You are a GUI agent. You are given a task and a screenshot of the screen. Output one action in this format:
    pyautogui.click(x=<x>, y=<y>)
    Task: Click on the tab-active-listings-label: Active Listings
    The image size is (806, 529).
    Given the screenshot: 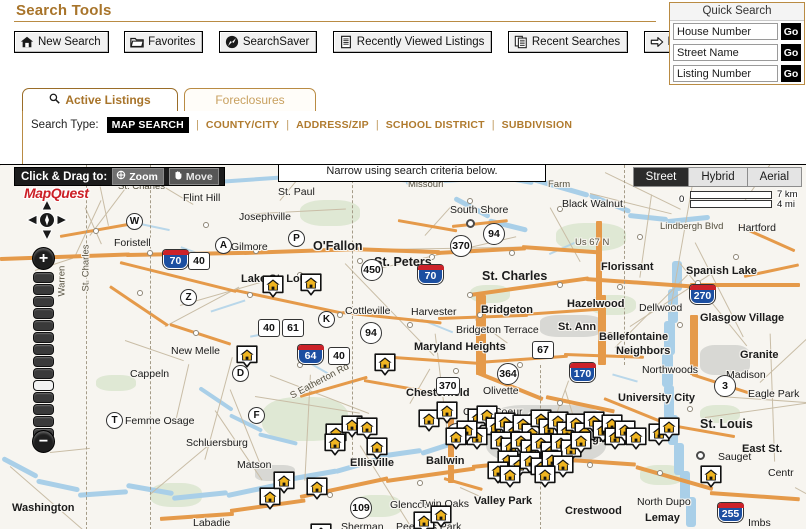 What is the action you would take?
    pyautogui.click(x=108, y=100)
    